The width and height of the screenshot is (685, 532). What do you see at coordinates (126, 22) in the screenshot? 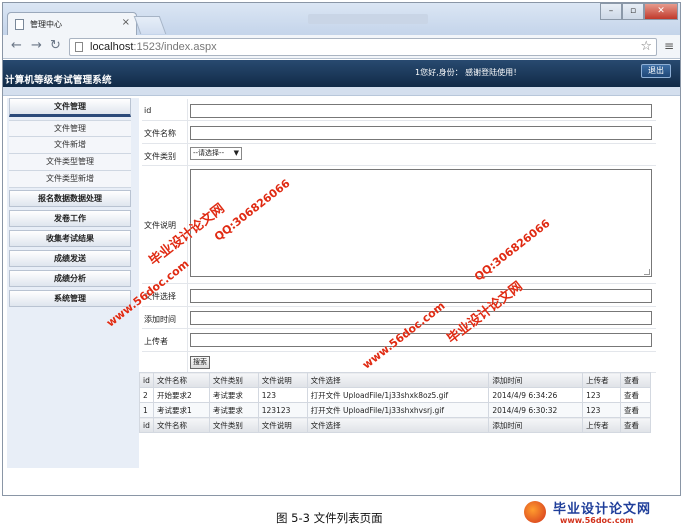
I see `tab-close-icon: ×` at bounding box center [126, 22].